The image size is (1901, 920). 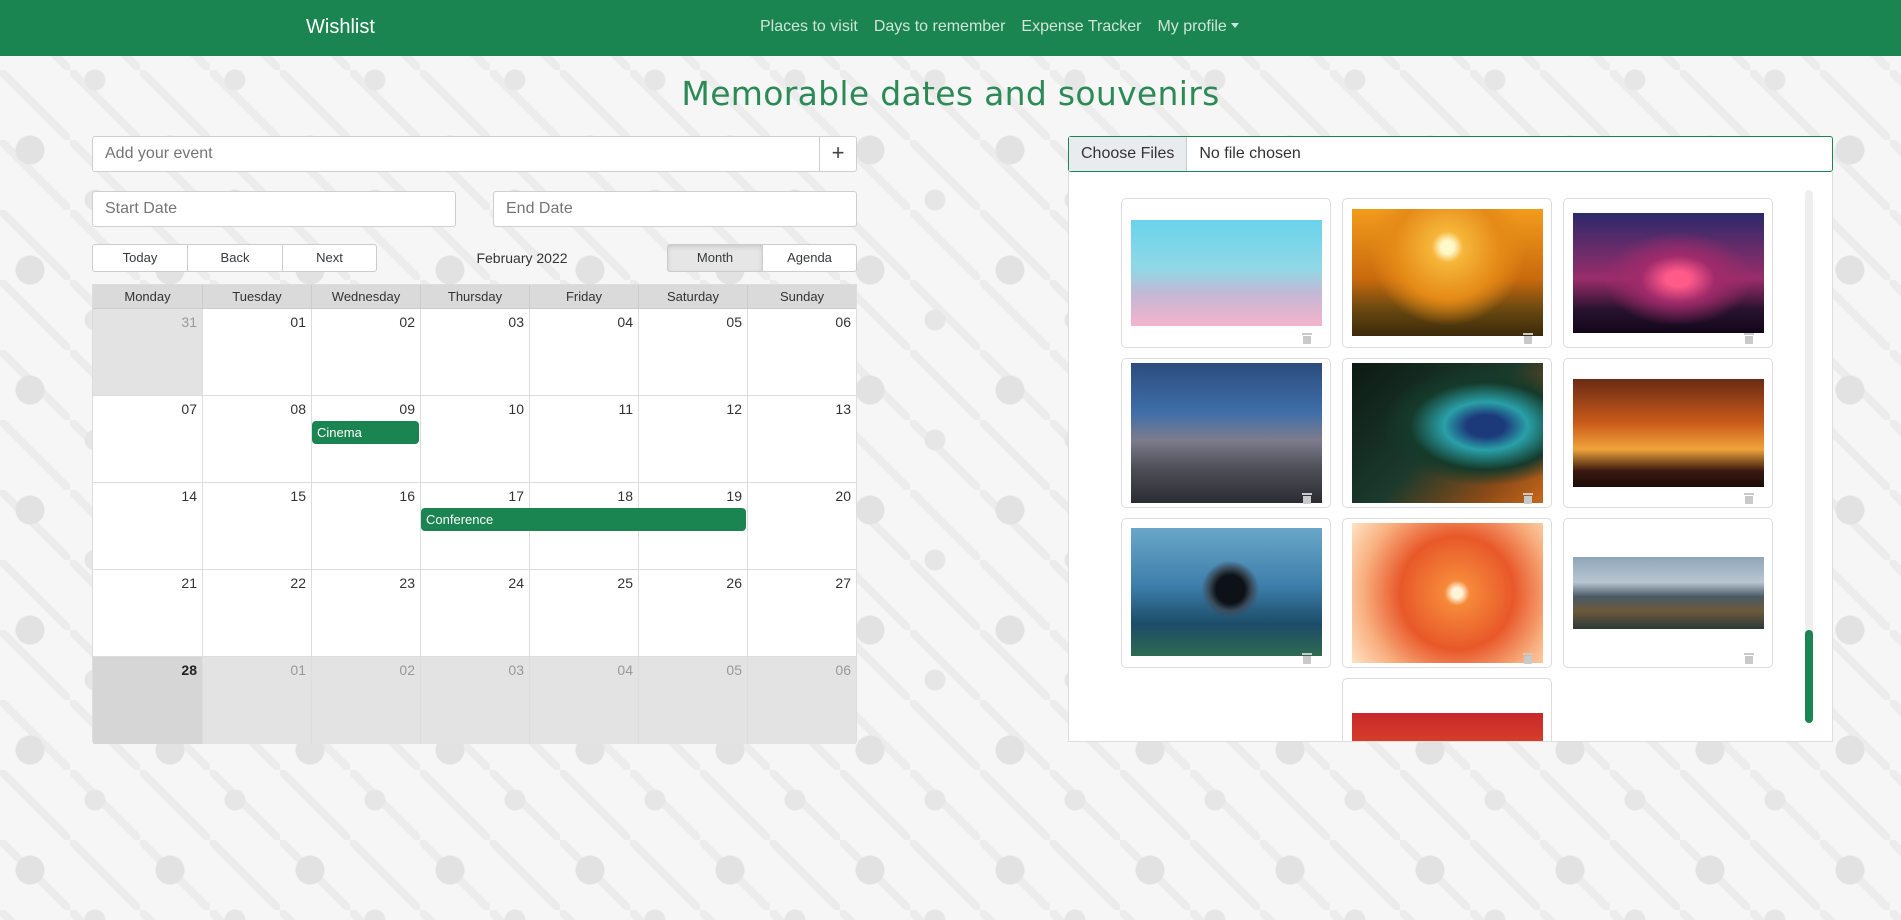 What do you see at coordinates (189, 496) in the screenshot?
I see `day-number: 14` at bounding box center [189, 496].